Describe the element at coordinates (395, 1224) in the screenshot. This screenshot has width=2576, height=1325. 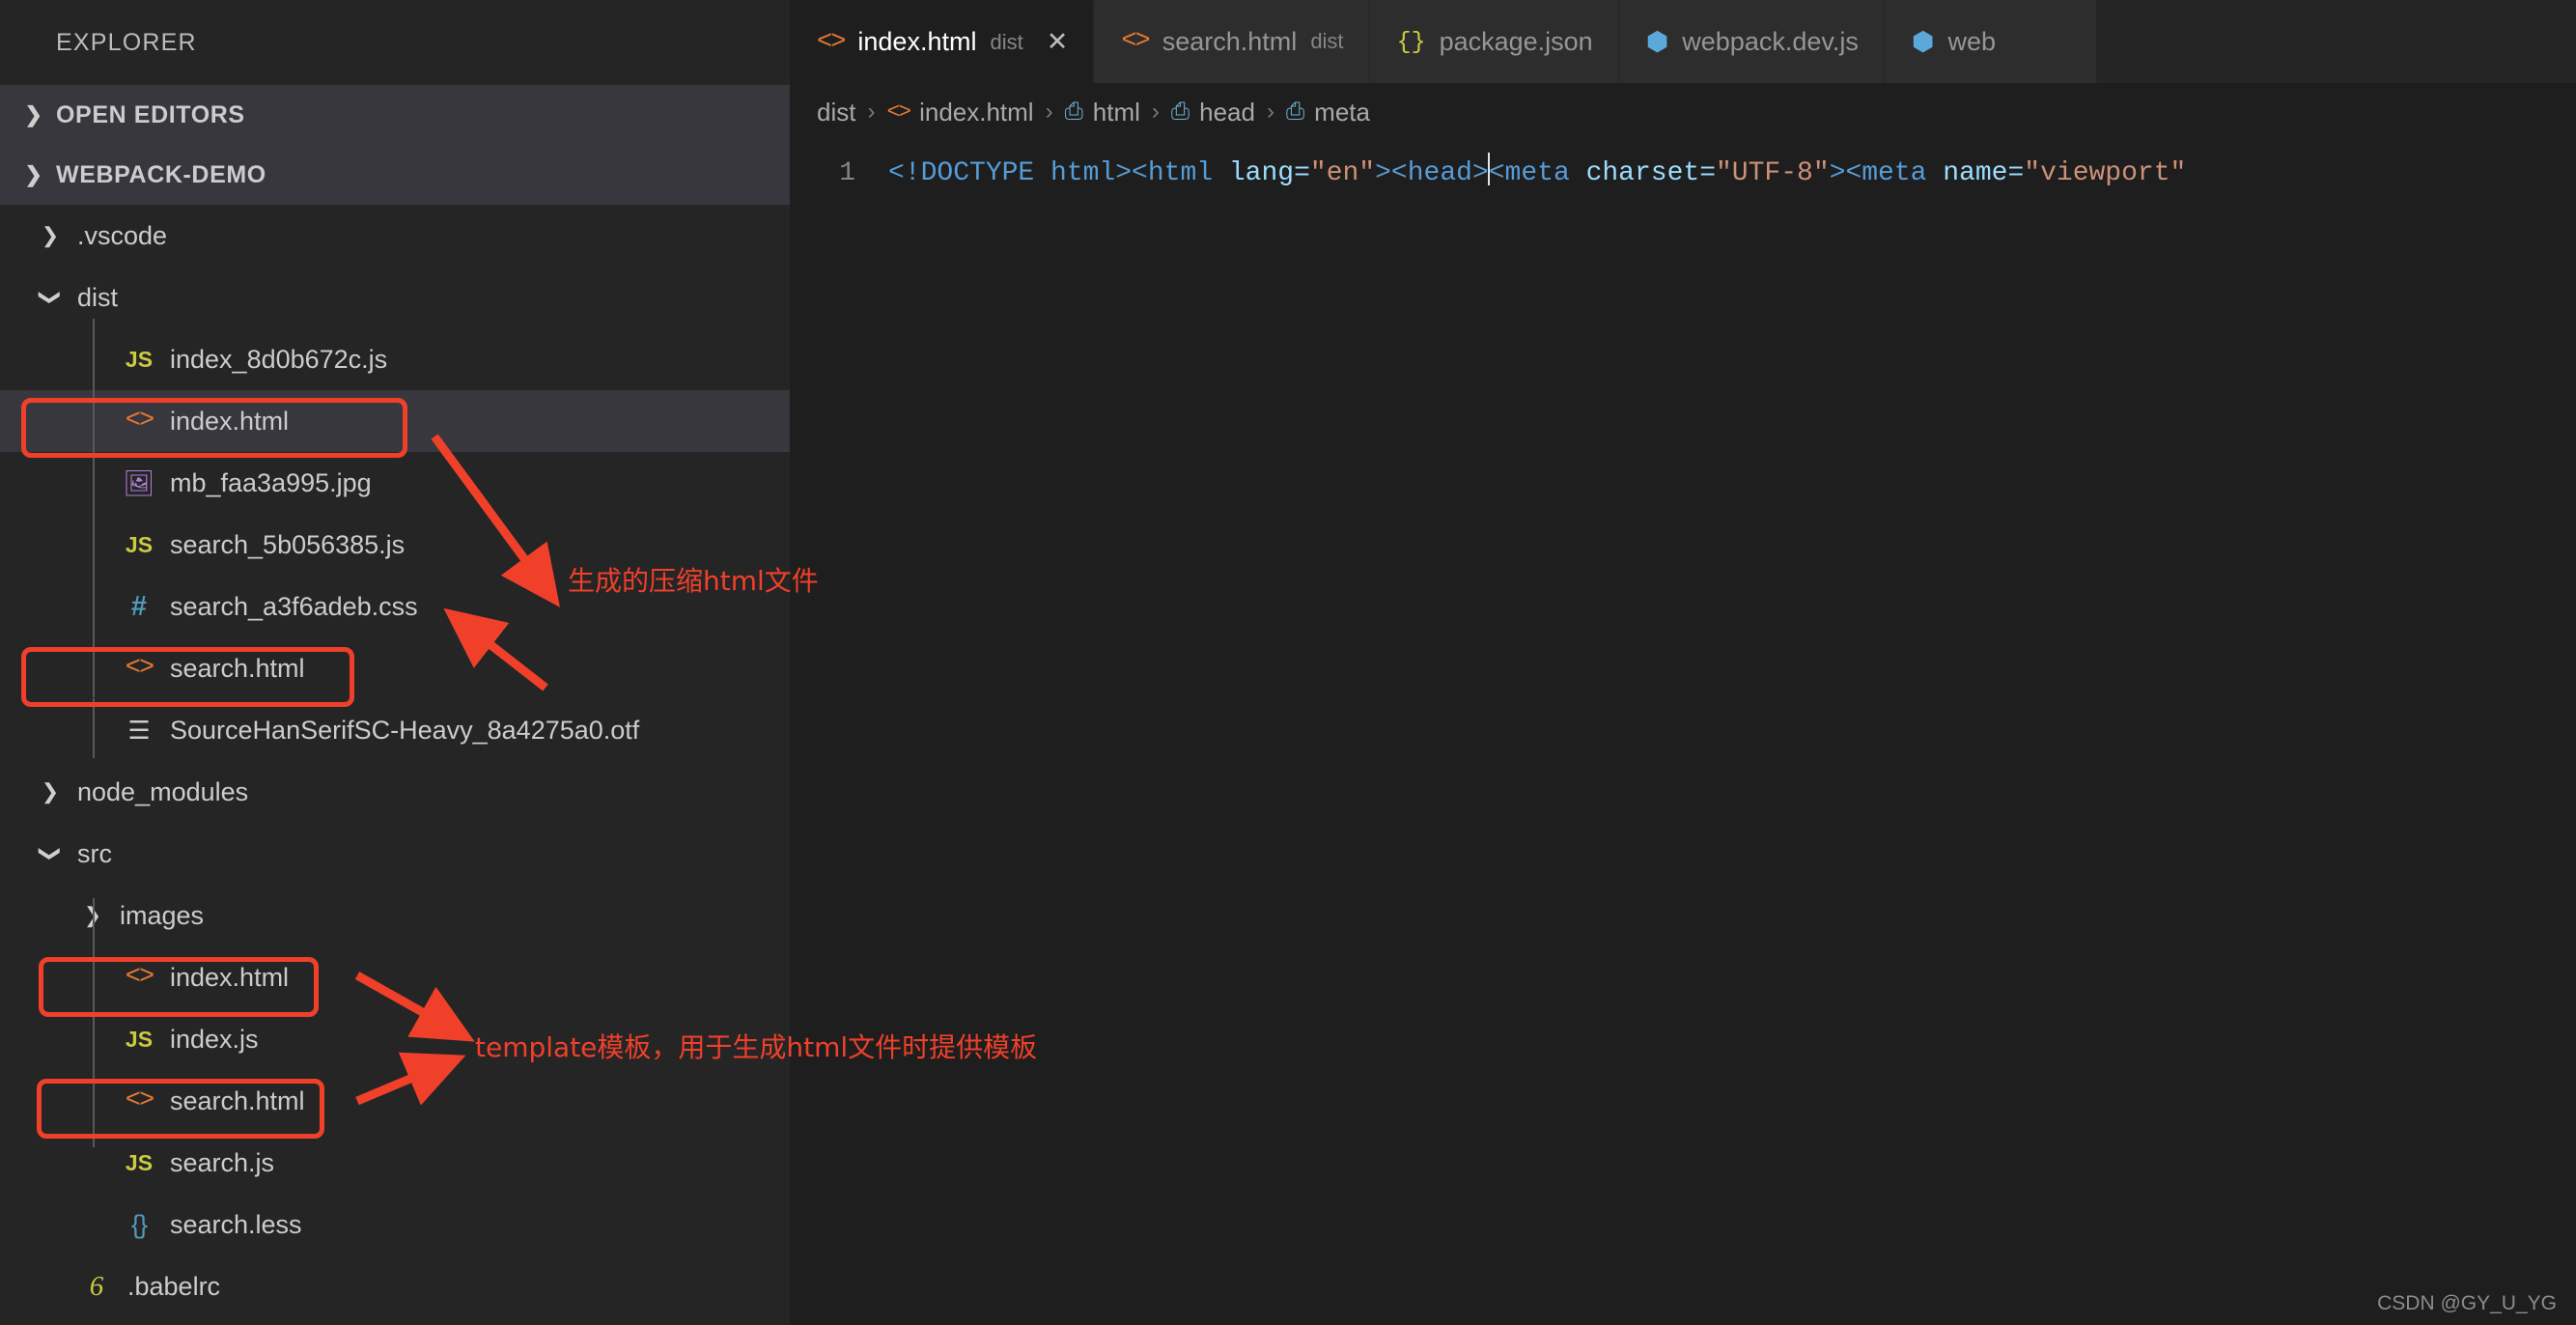
I see `tree-row-search-less: {} search.less` at that location.